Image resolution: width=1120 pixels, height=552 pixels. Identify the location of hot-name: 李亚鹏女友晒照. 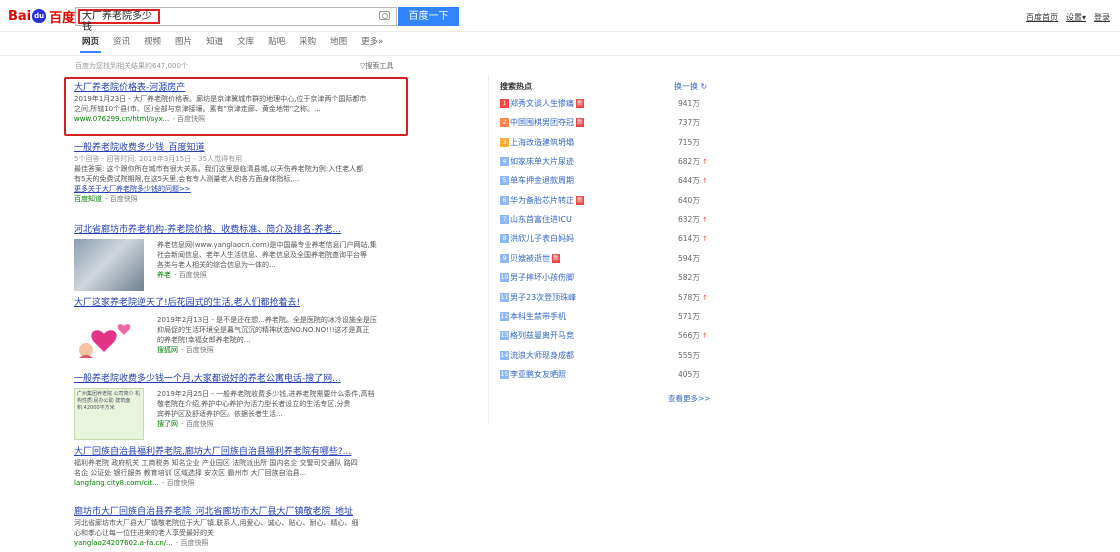
(538, 375).